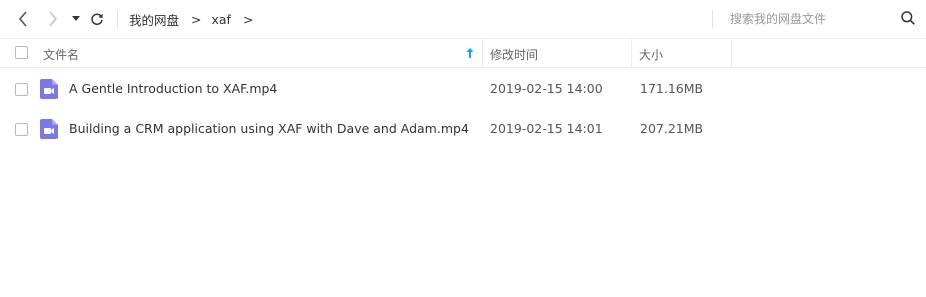 Image resolution: width=926 pixels, height=297 pixels. Describe the element at coordinates (221, 19) in the screenshot. I see `breadcrumb-item-xaf: xaf` at that location.